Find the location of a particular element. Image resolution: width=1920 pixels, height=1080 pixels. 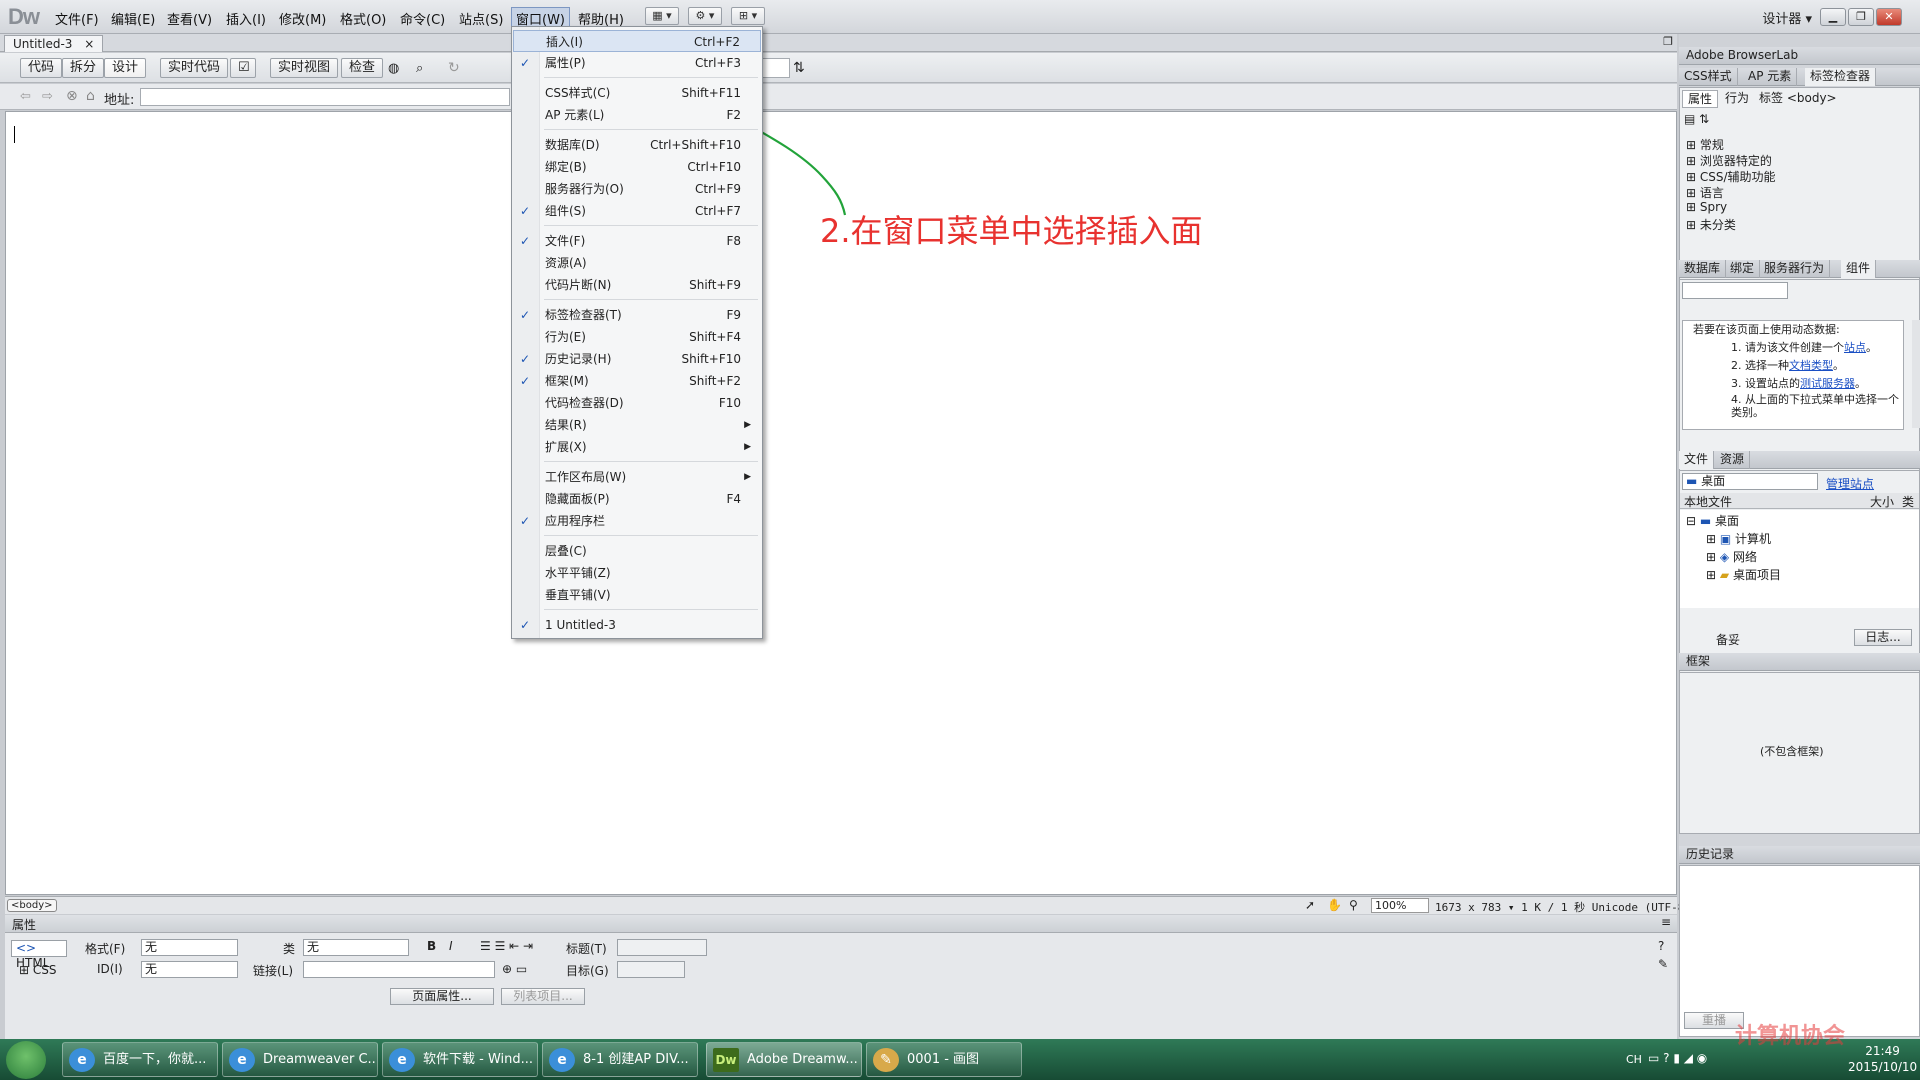

window-menu-item: ✓ 文件(F) F8 is located at coordinates (637, 241).